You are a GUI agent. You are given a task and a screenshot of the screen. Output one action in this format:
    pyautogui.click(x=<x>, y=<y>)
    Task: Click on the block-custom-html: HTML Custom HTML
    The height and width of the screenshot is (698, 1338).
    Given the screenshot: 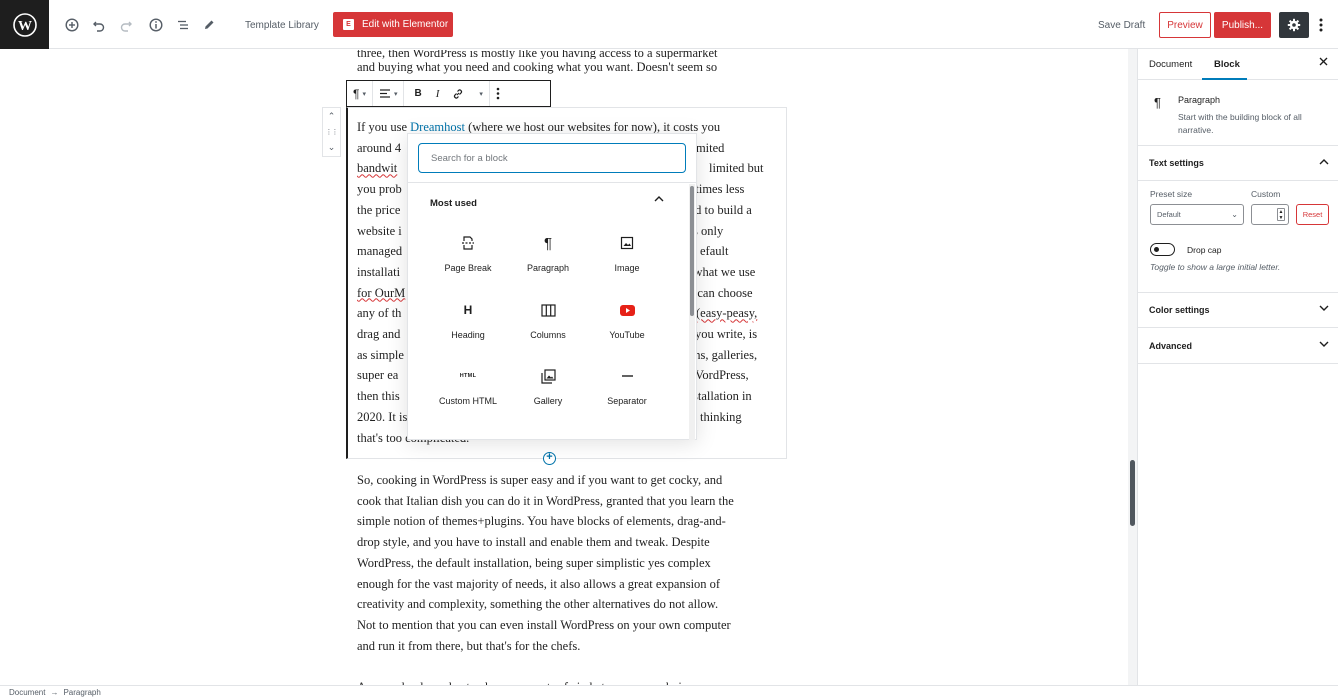 What is the action you would take?
    pyautogui.click(x=468, y=393)
    